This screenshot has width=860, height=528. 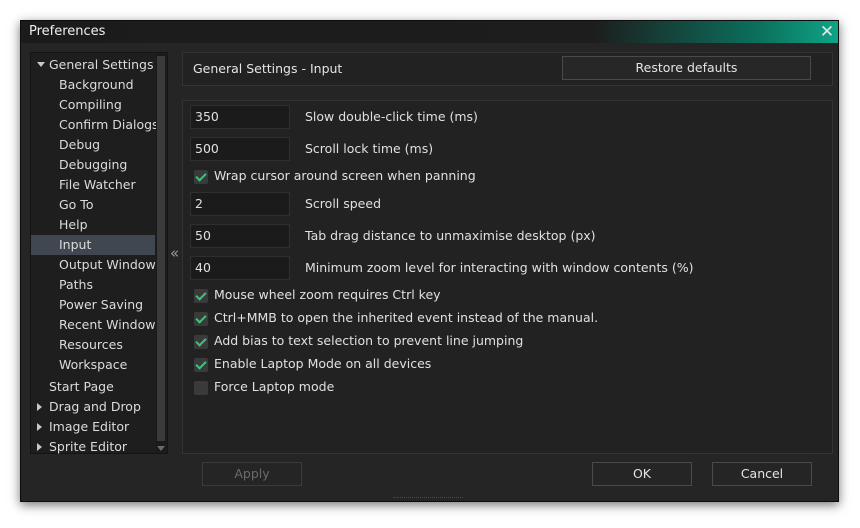 What do you see at coordinates (81, 386) in the screenshot?
I see `tree-item-label: Start Page` at bounding box center [81, 386].